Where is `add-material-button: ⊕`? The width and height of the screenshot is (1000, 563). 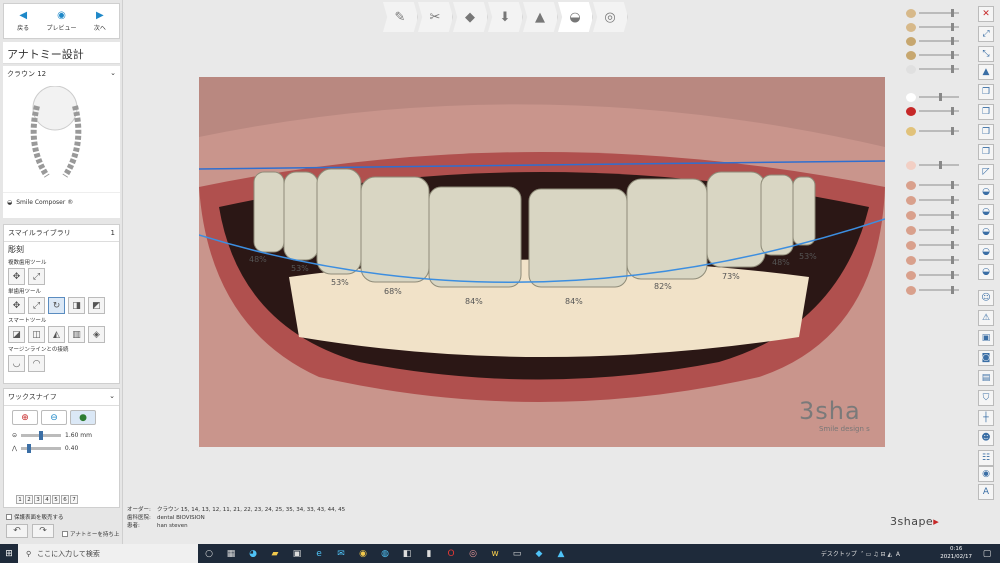 add-material-button: ⊕ is located at coordinates (25, 417).